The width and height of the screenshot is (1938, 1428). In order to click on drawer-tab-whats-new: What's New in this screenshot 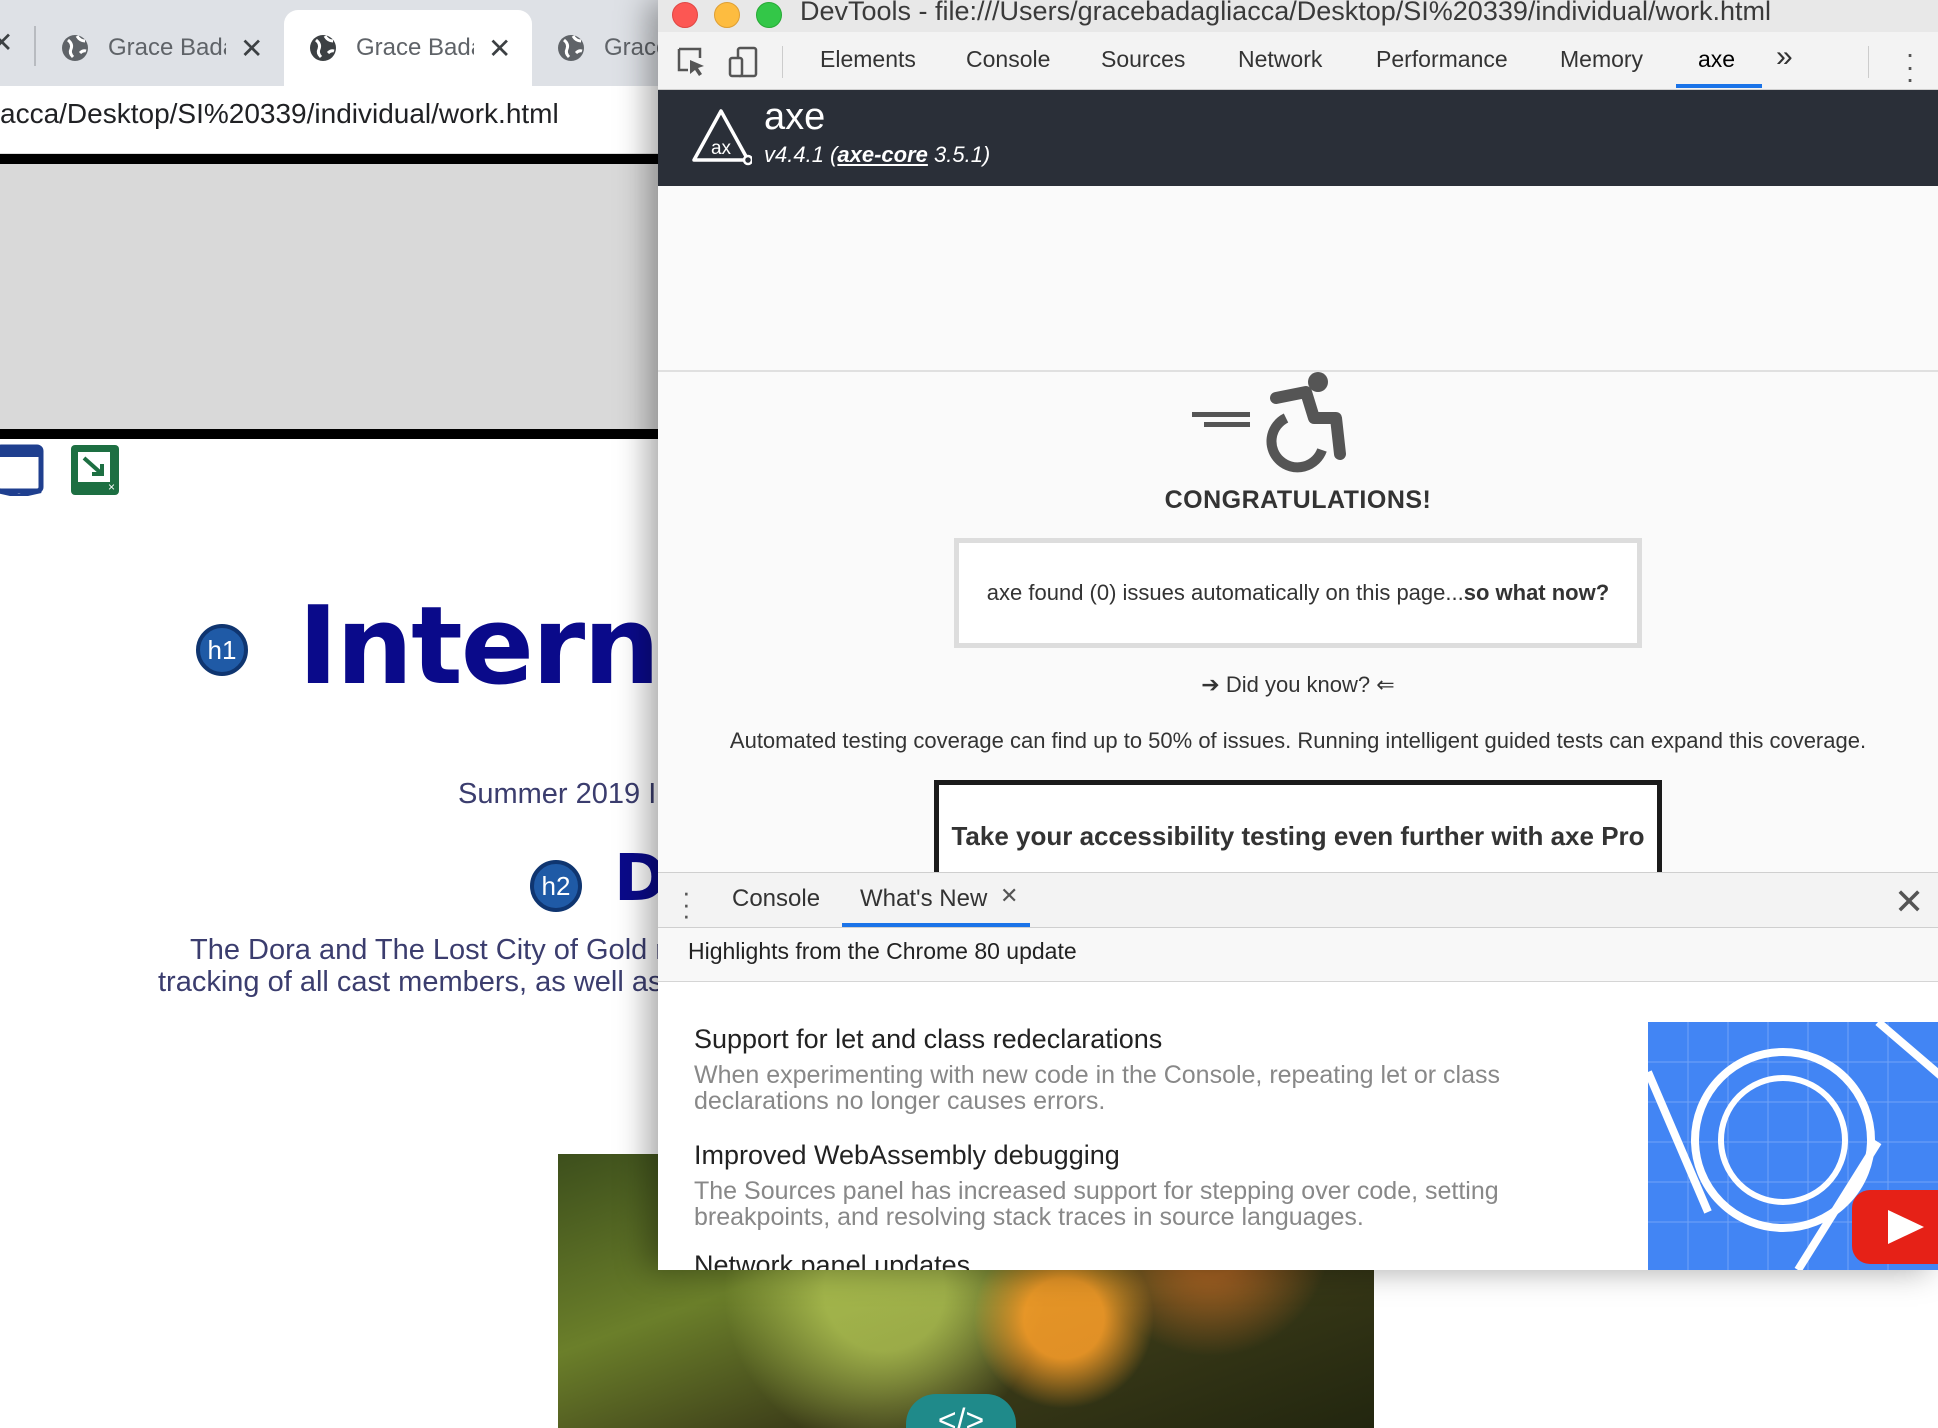, I will do `click(923, 899)`.